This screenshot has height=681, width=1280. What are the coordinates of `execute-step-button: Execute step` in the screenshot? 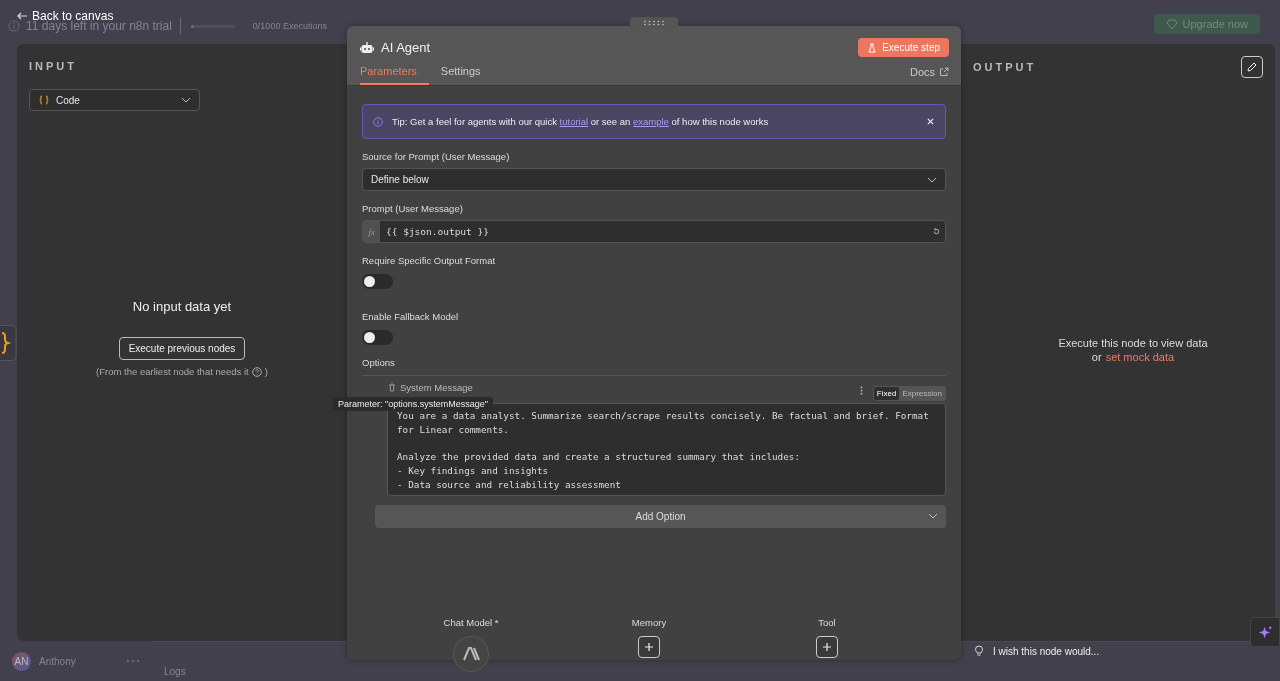 It's located at (903, 47).